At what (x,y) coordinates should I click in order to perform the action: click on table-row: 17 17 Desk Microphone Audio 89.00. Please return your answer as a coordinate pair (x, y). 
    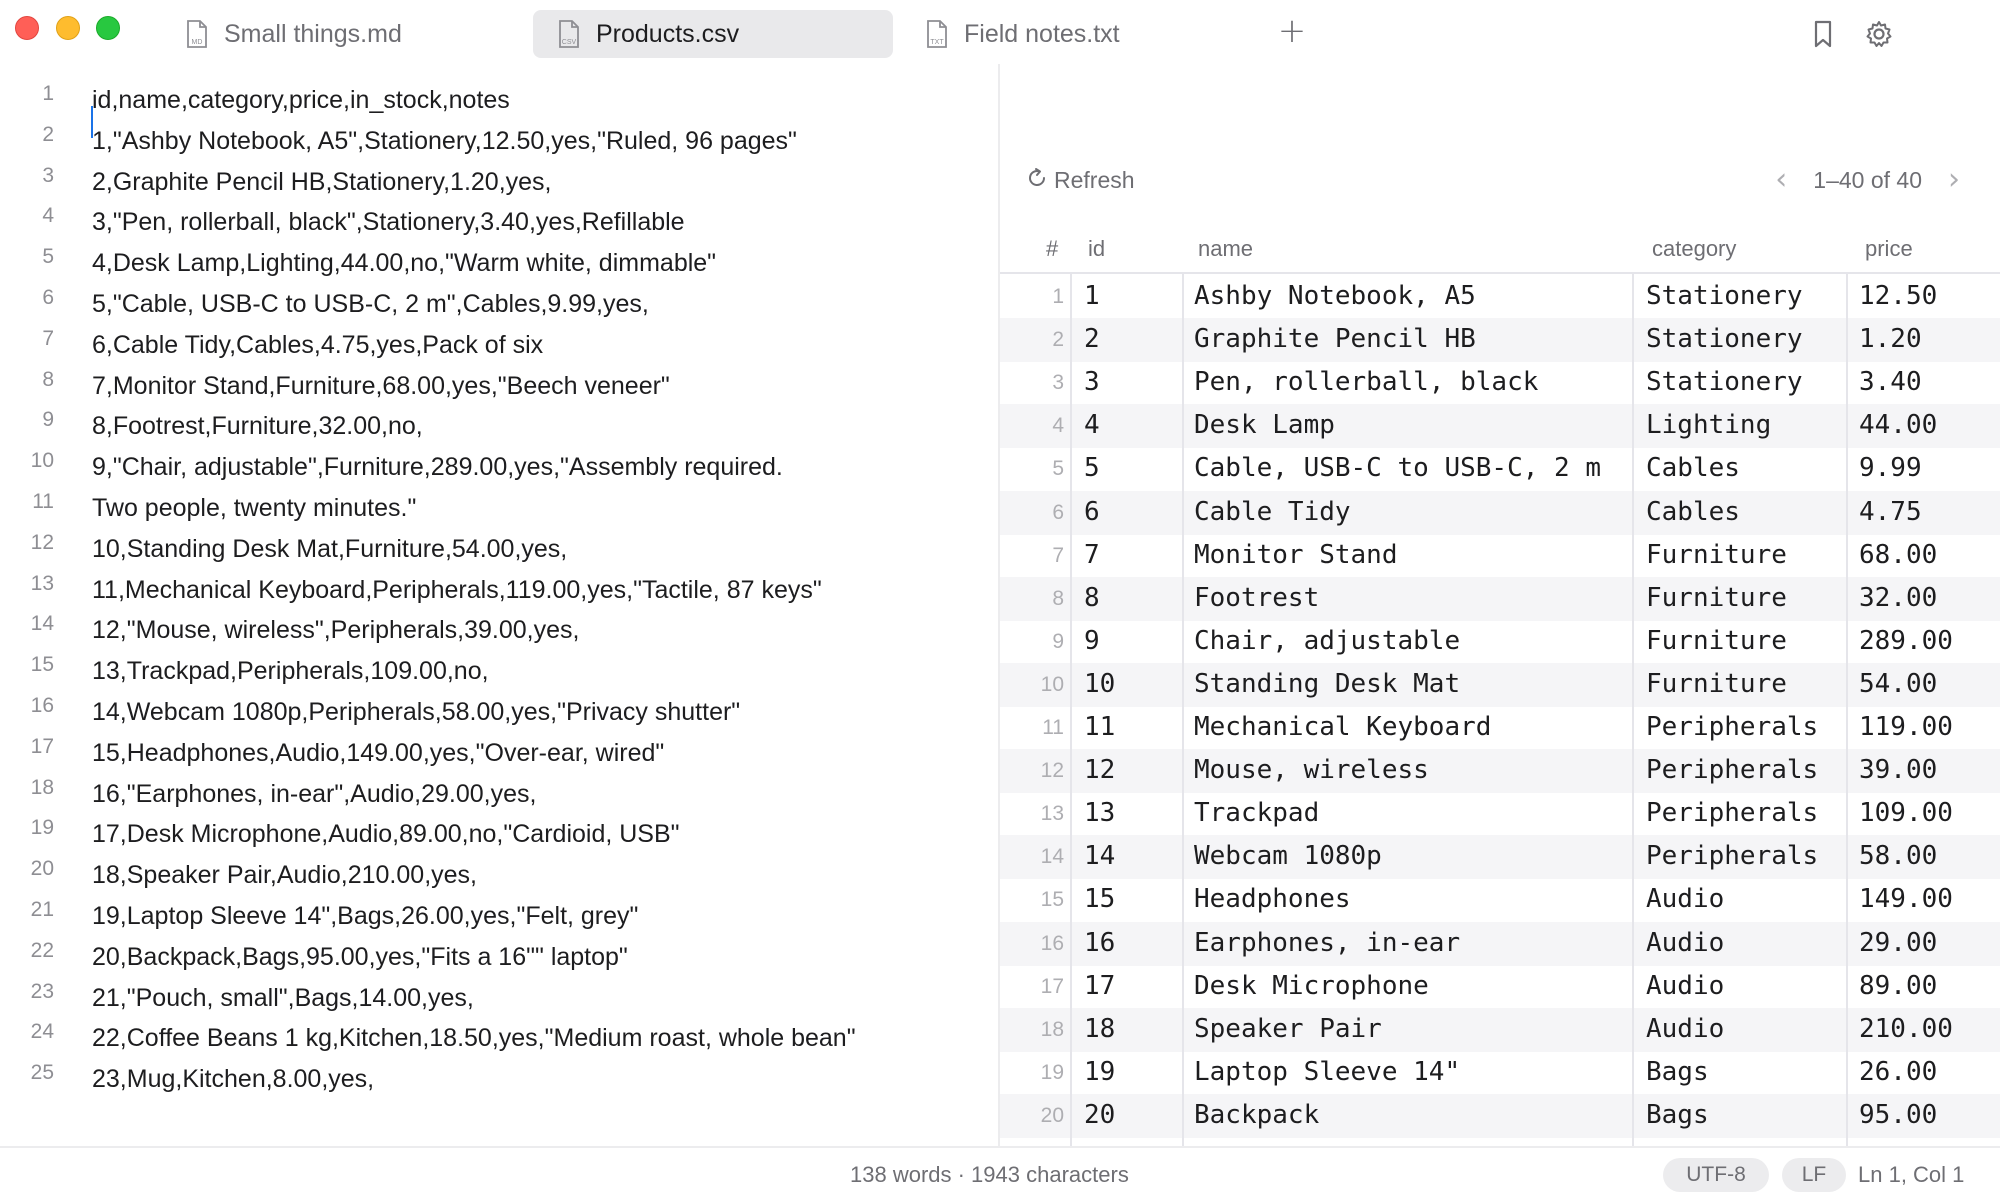
    Looking at the image, I should click on (1500, 987).